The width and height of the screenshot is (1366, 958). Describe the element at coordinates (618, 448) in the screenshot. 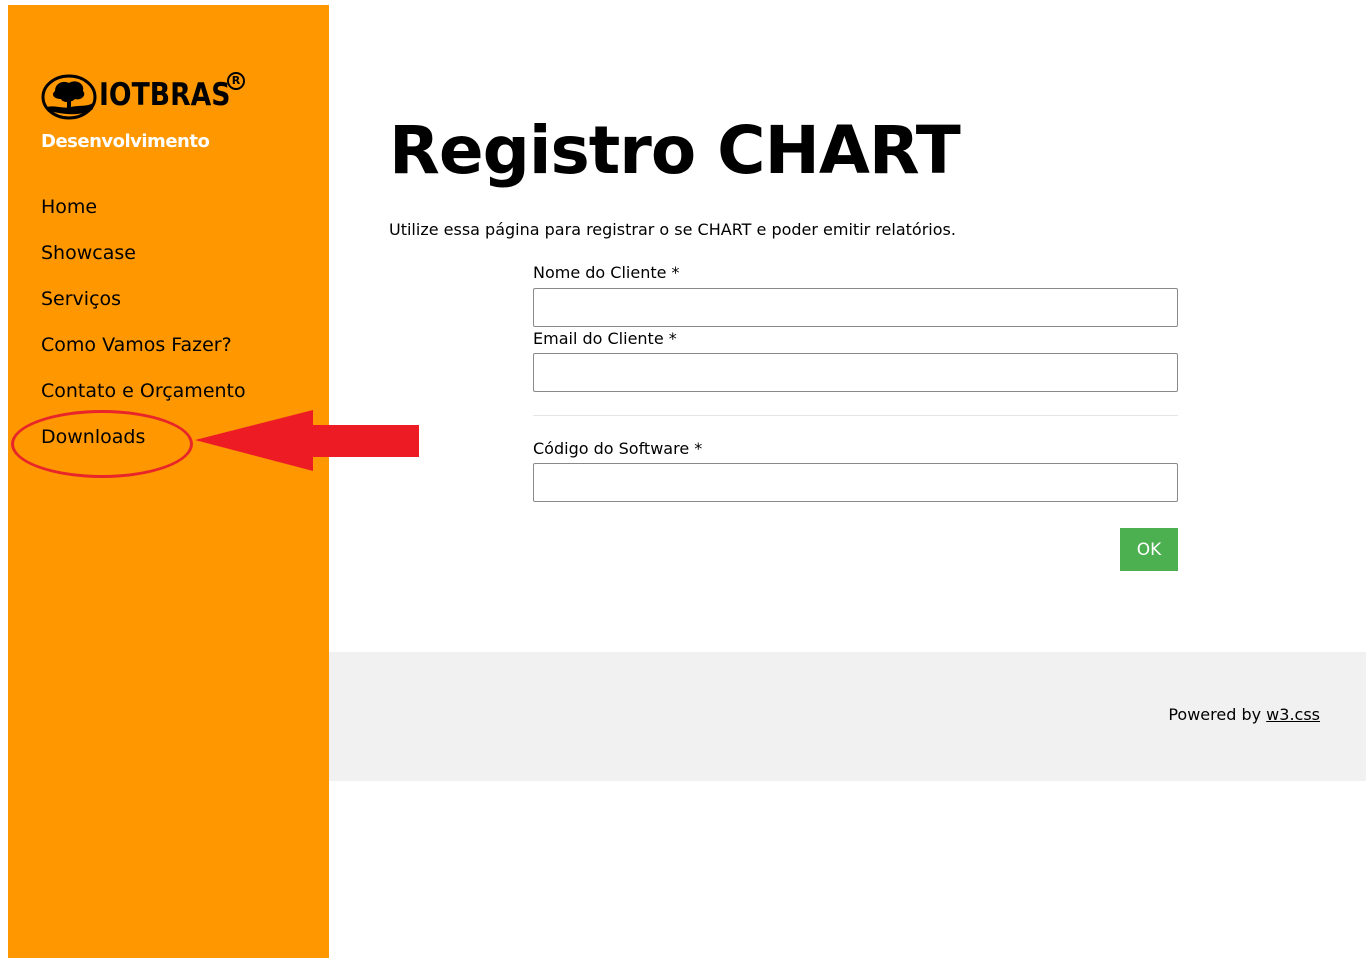

I see `software-code-label: Código do Software *` at that location.